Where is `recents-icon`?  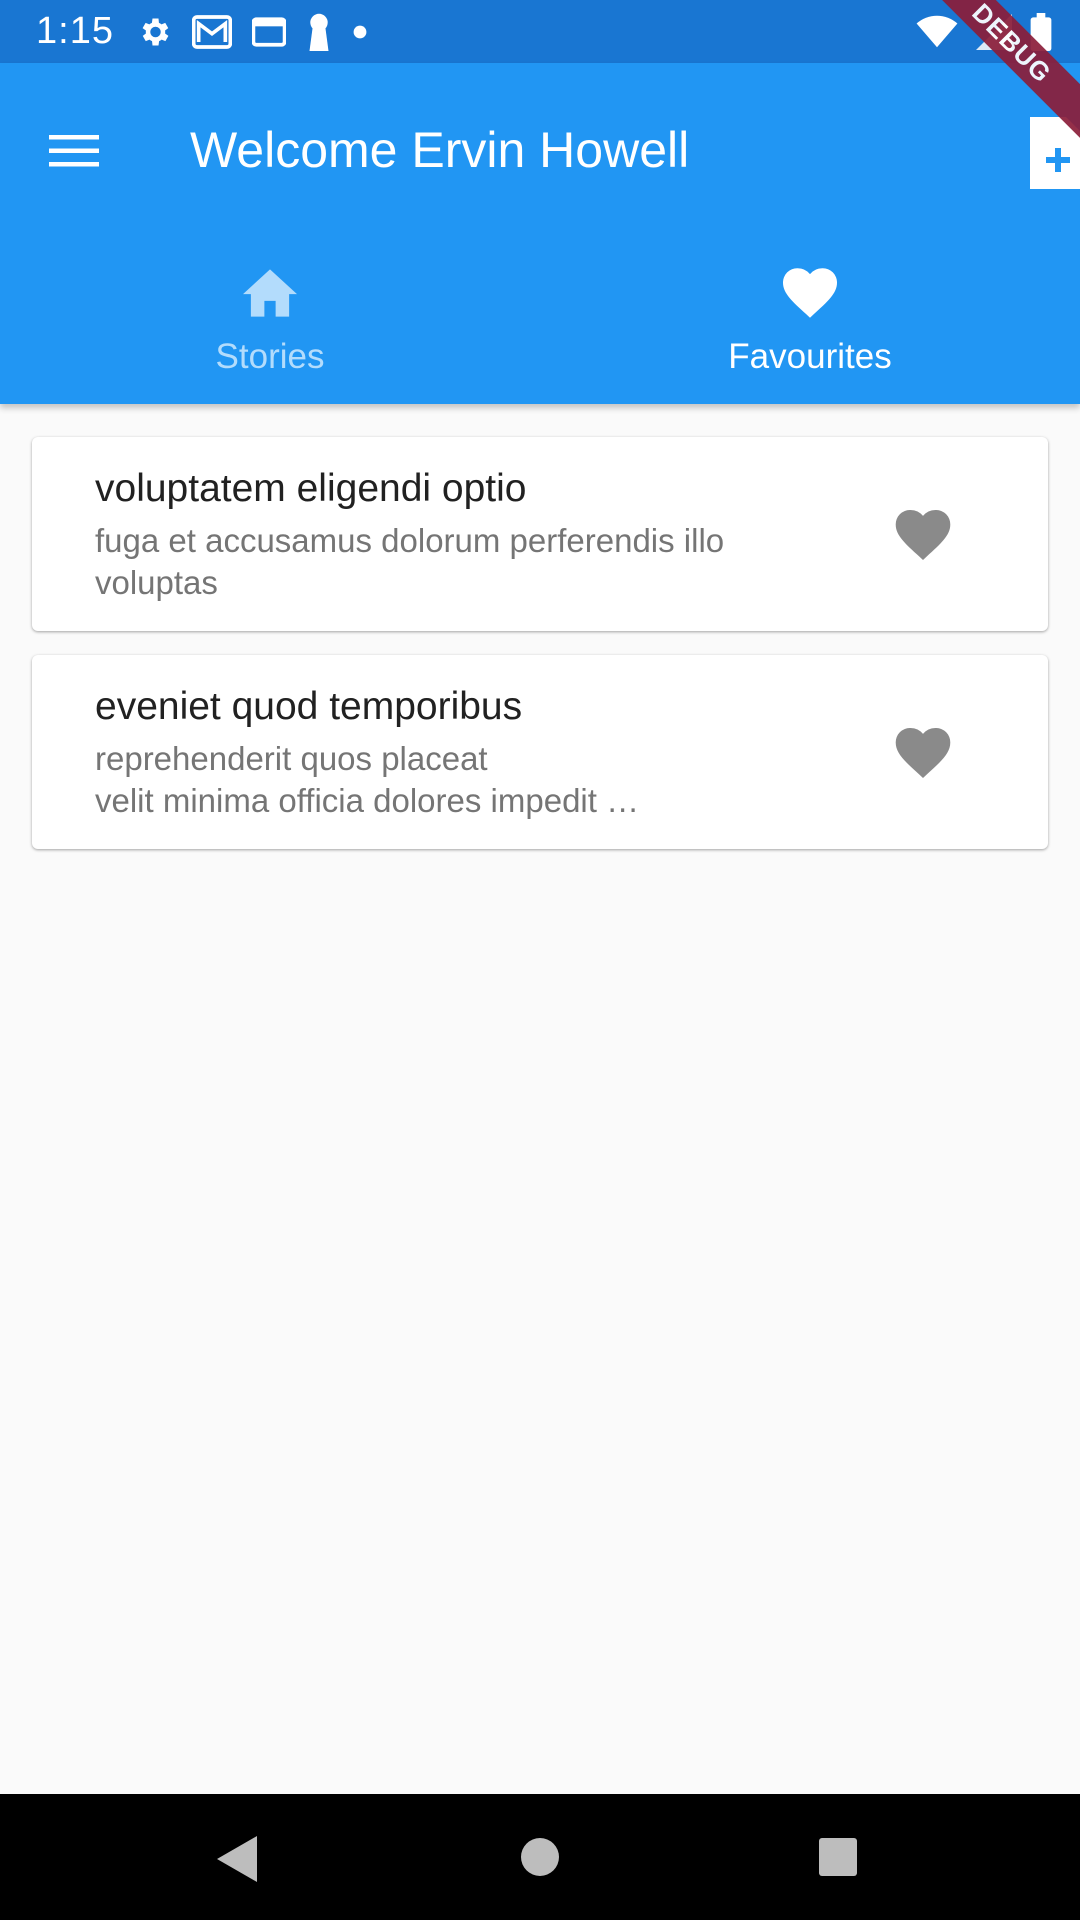
recents-icon is located at coordinates (838, 1857).